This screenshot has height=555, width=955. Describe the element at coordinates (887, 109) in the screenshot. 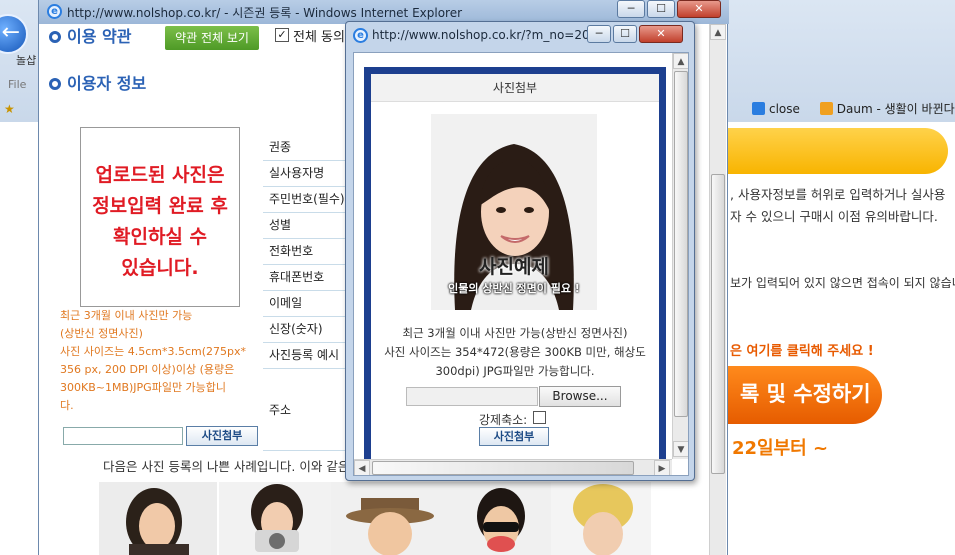

I see `favorites-link-daum: Daum - 생활이 바뀐다` at that location.